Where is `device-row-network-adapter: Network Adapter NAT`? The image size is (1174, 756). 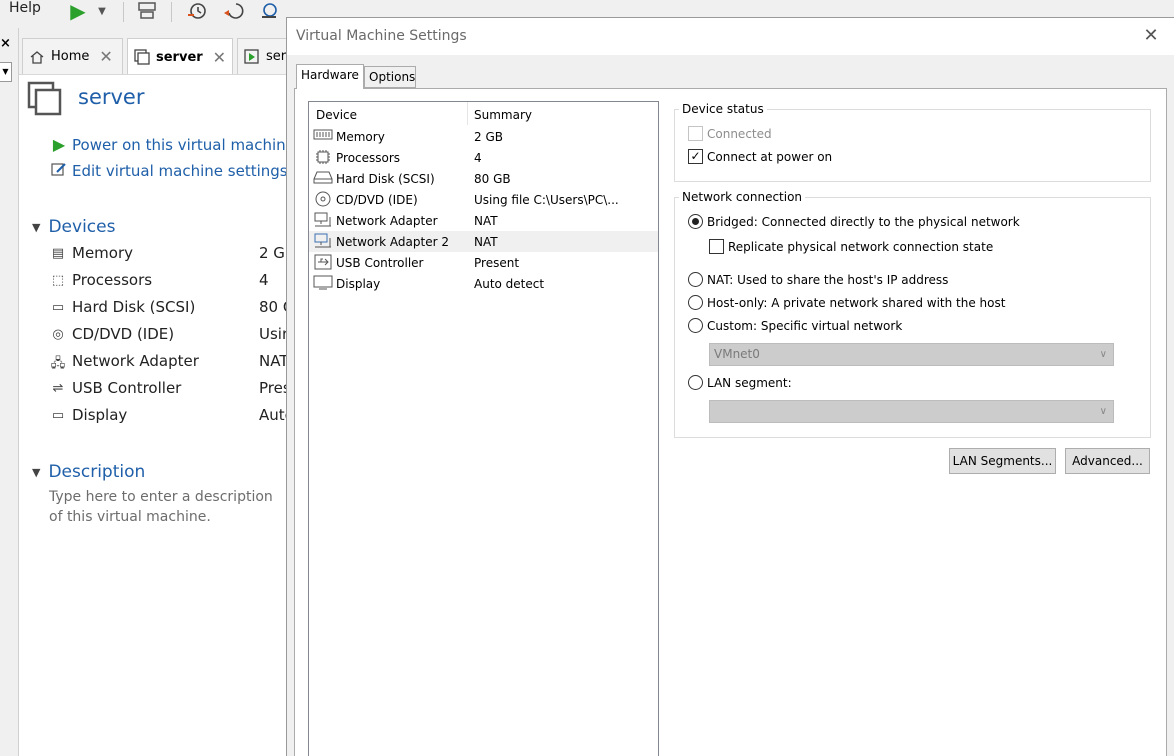
device-row-network-adapter: Network Adapter NAT is located at coordinates (483, 220).